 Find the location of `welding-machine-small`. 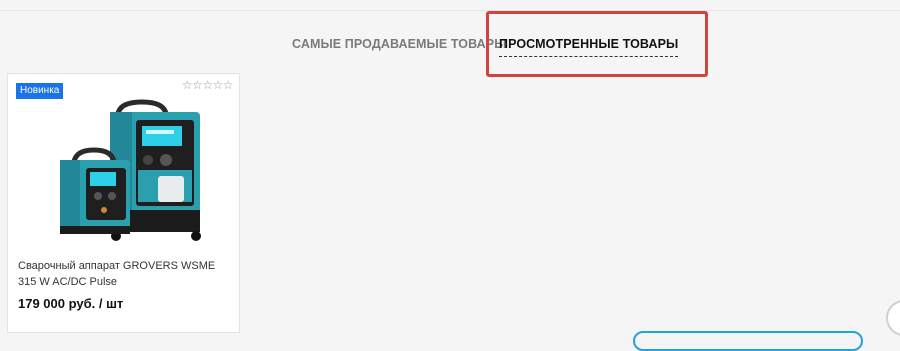

welding-machine-small is located at coordinates (95, 190).